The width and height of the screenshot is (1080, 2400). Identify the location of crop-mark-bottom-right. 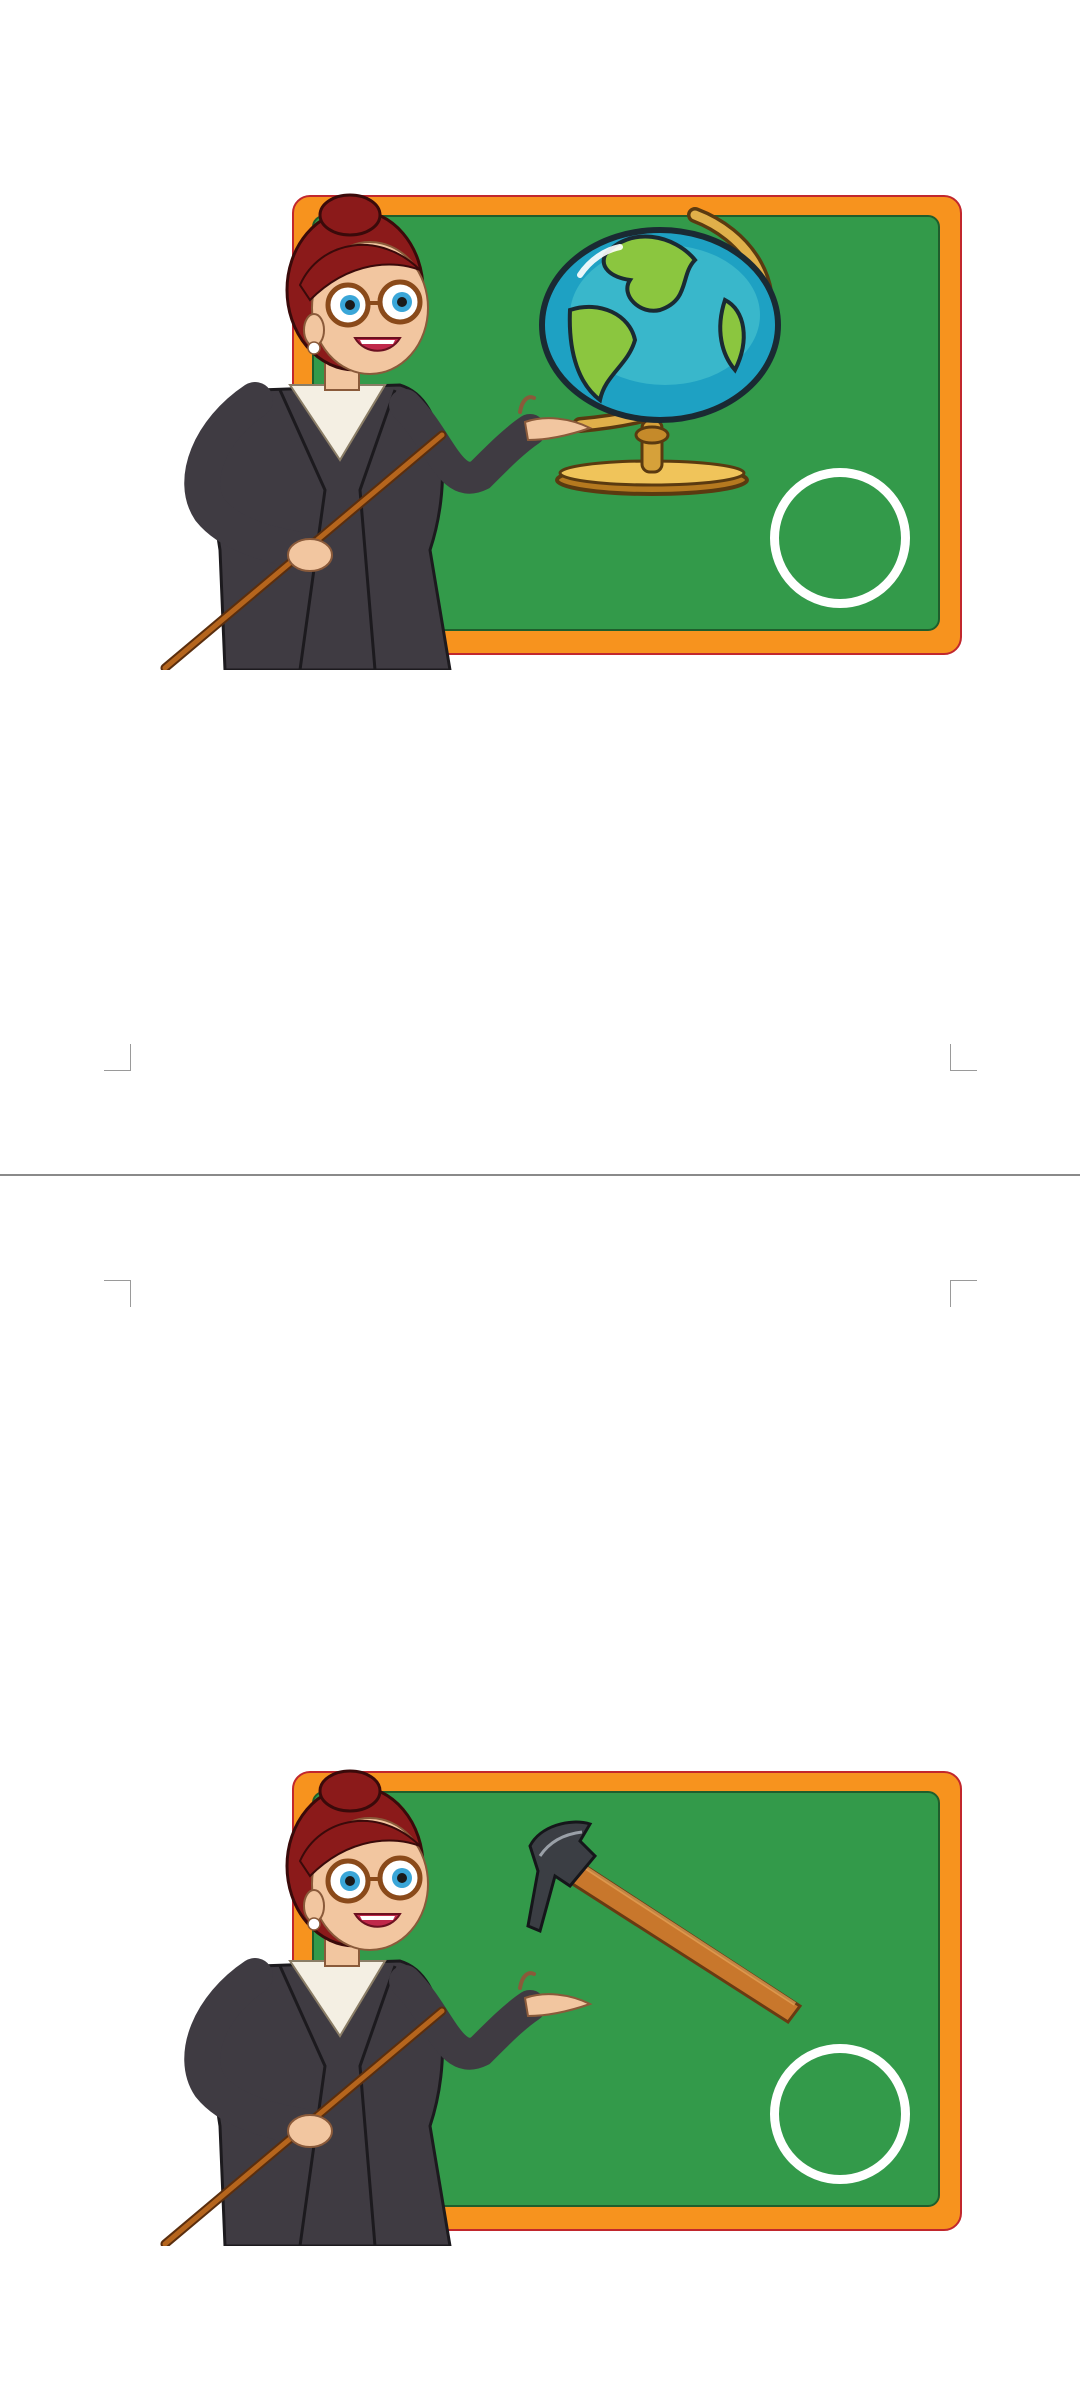
(963, 1293).